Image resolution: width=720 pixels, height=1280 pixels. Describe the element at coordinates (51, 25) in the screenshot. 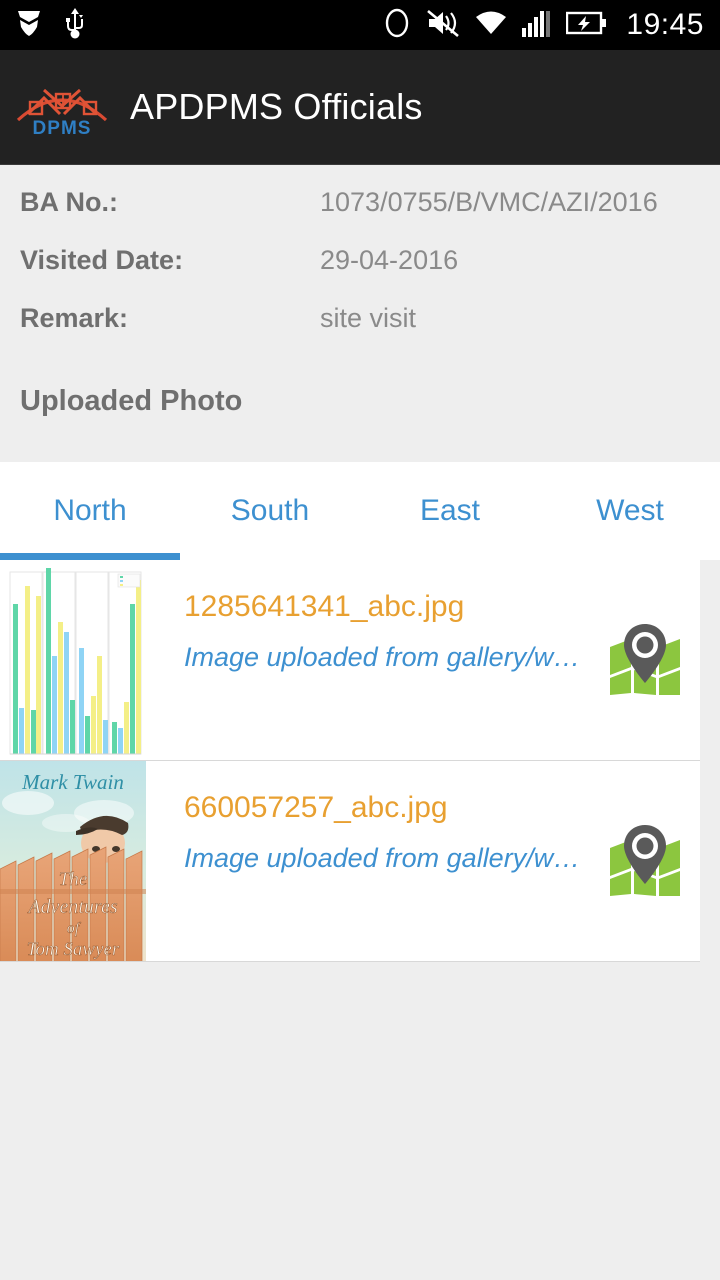

I see `status-bar-left-icons` at that location.